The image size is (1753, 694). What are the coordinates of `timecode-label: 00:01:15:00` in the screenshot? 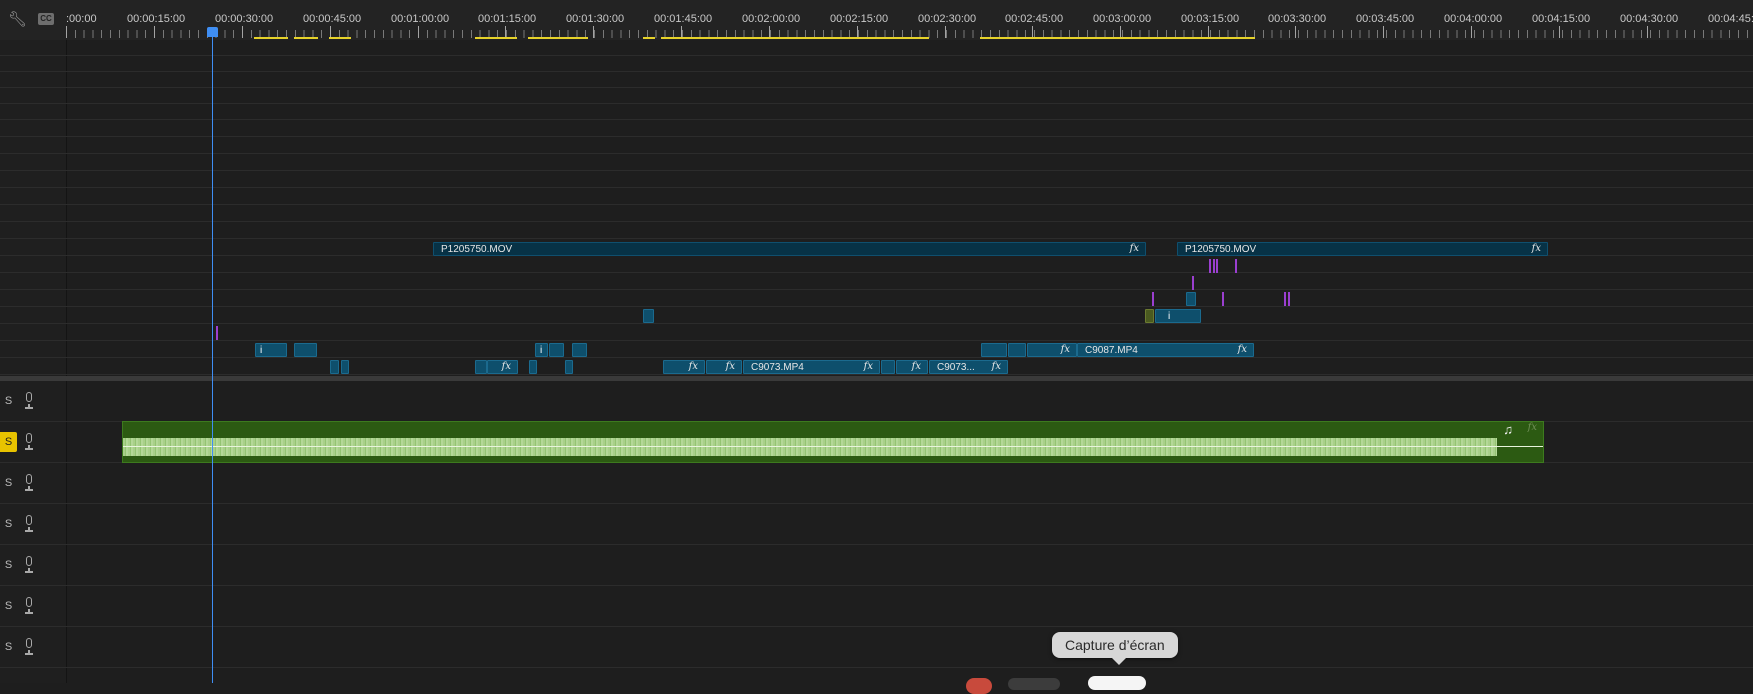 It's located at (507, 19).